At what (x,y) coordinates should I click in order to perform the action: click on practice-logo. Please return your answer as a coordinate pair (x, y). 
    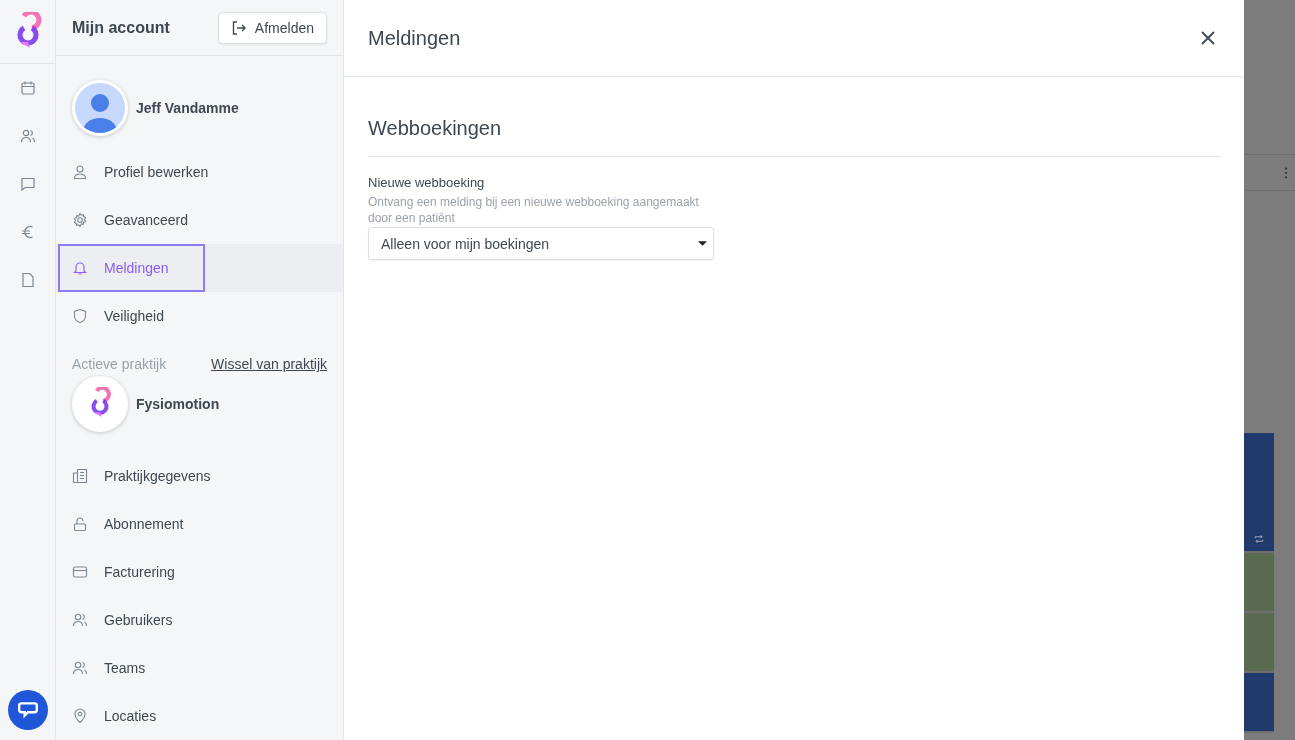
    Looking at the image, I should click on (100, 404).